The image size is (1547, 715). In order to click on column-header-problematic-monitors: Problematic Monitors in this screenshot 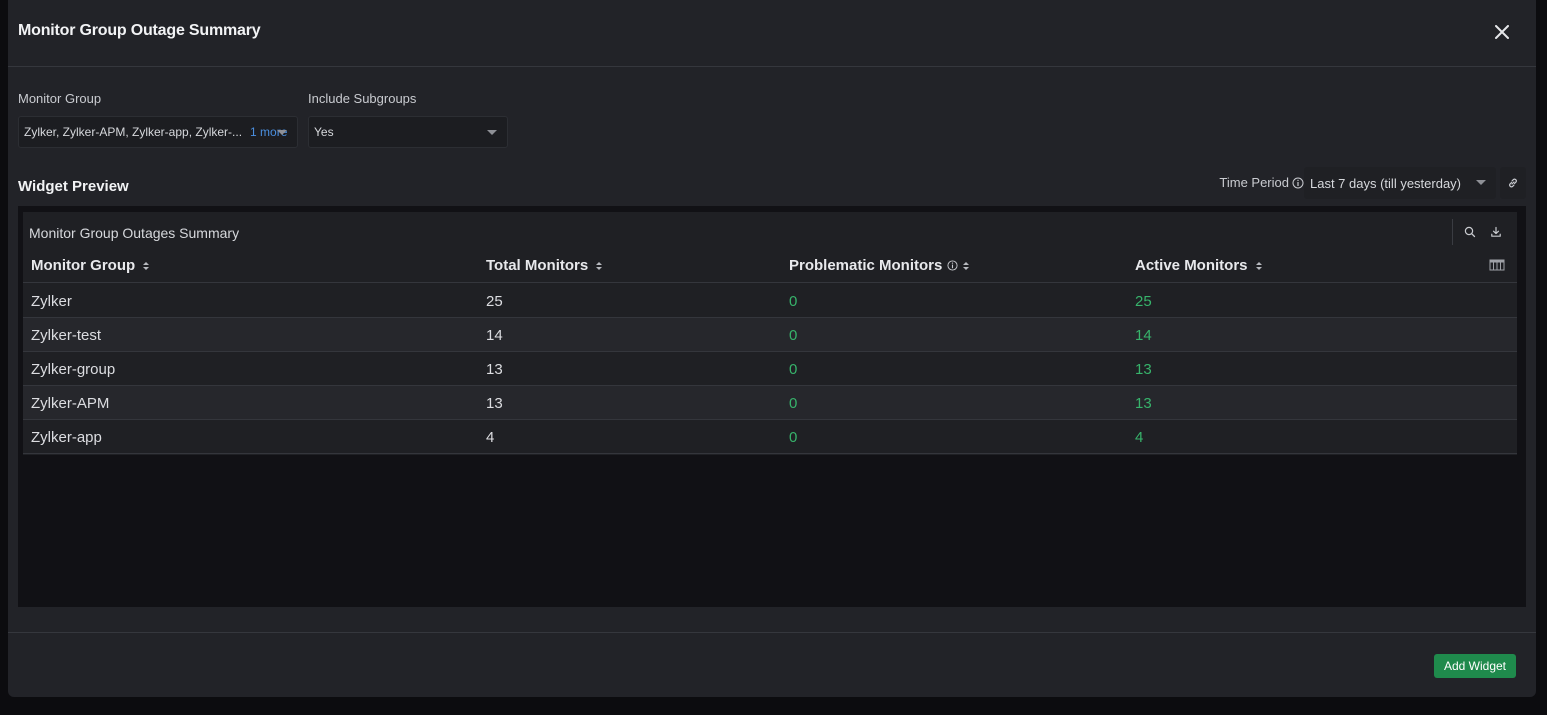, I will do `click(879, 265)`.